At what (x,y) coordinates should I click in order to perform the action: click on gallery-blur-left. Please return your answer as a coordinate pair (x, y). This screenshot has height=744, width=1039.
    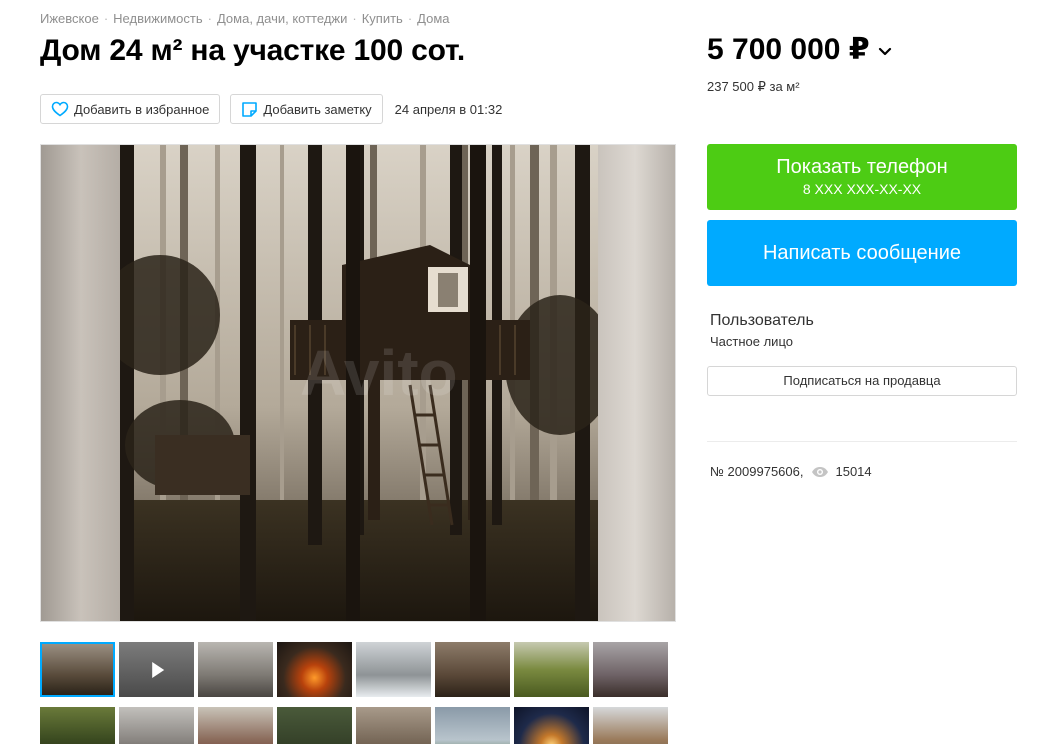
    Looking at the image, I should click on (81, 383).